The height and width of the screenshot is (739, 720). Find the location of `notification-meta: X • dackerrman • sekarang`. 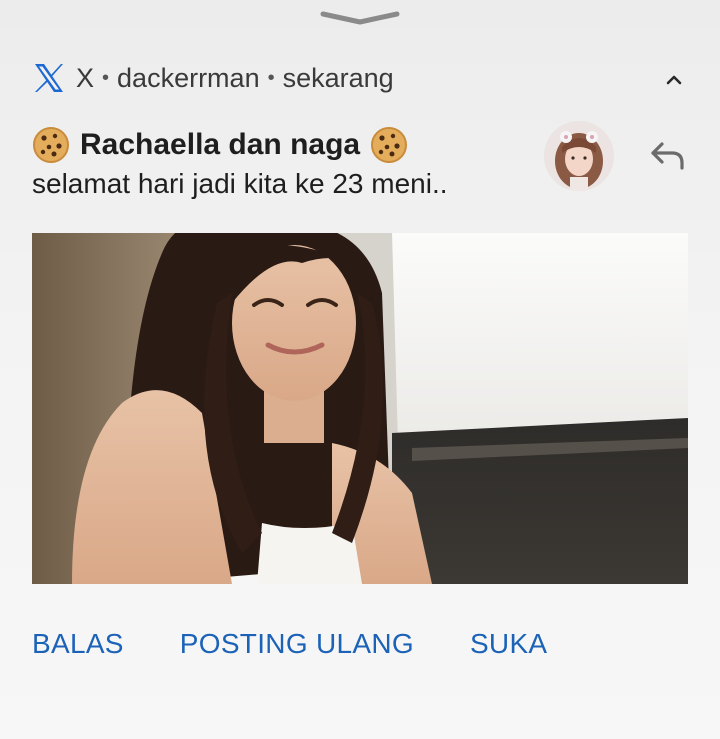

notification-meta: X • dackerrman • sekarang is located at coordinates (235, 78).